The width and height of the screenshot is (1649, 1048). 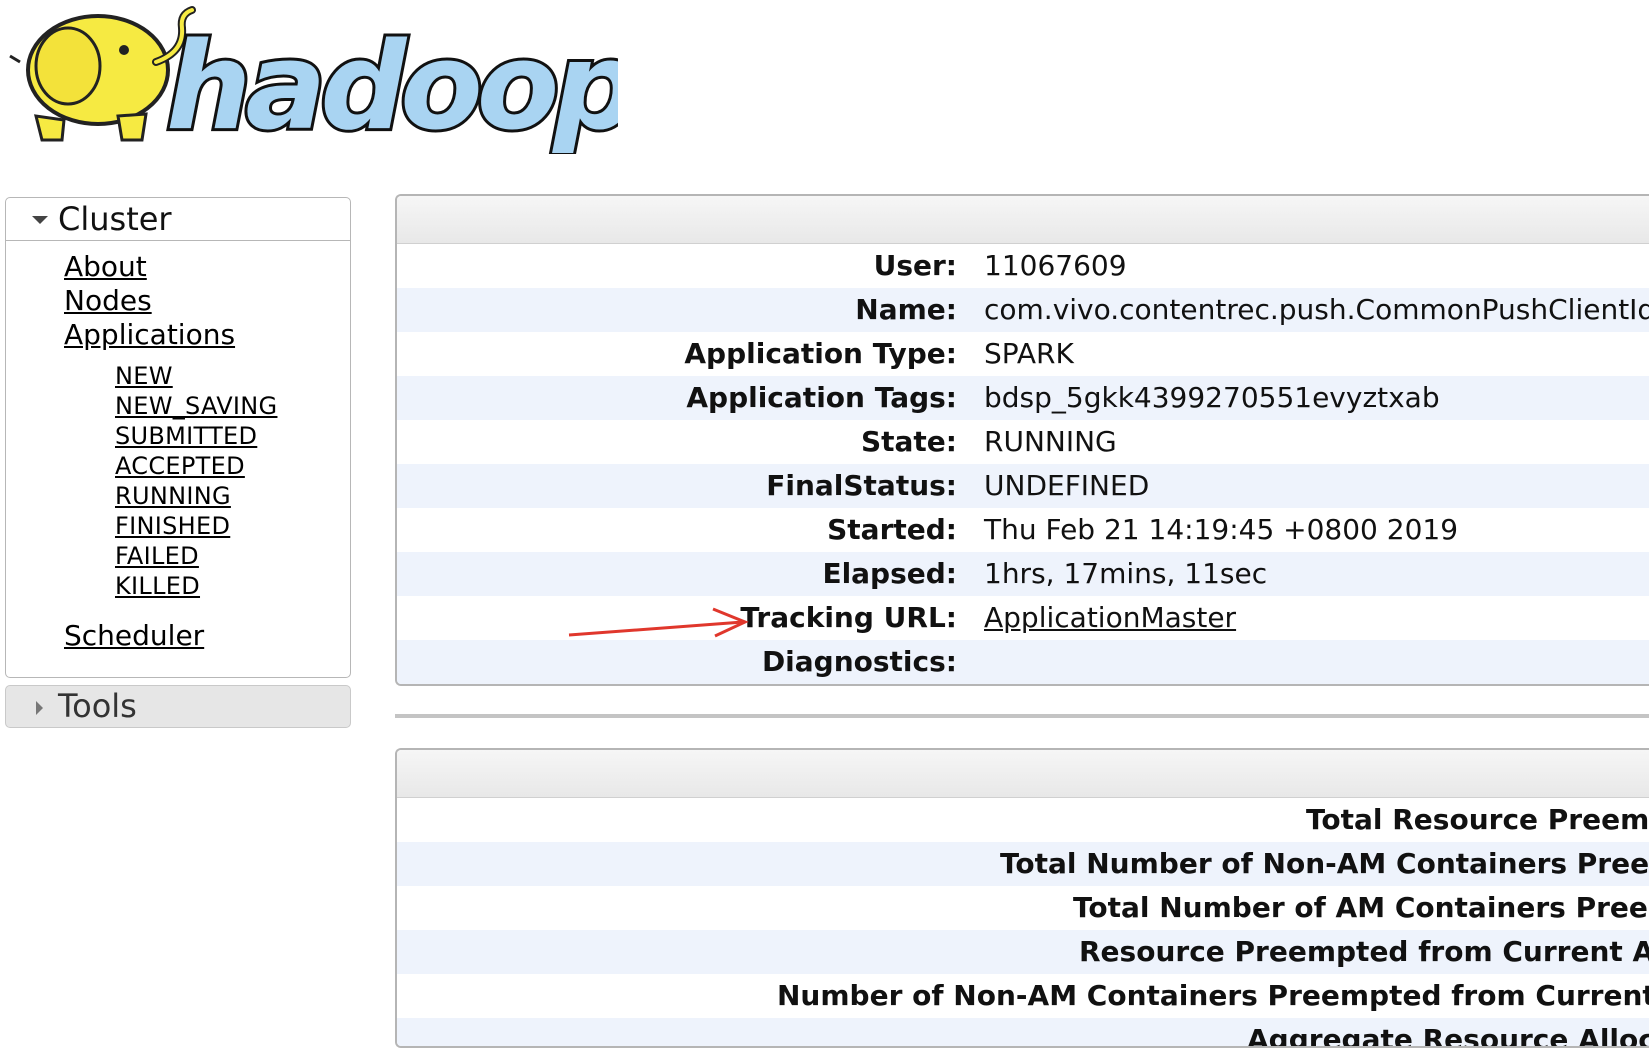 What do you see at coordinates (908, 441) in the screenshot?
I see `info-key: State:` at bounding box center [908, 441].